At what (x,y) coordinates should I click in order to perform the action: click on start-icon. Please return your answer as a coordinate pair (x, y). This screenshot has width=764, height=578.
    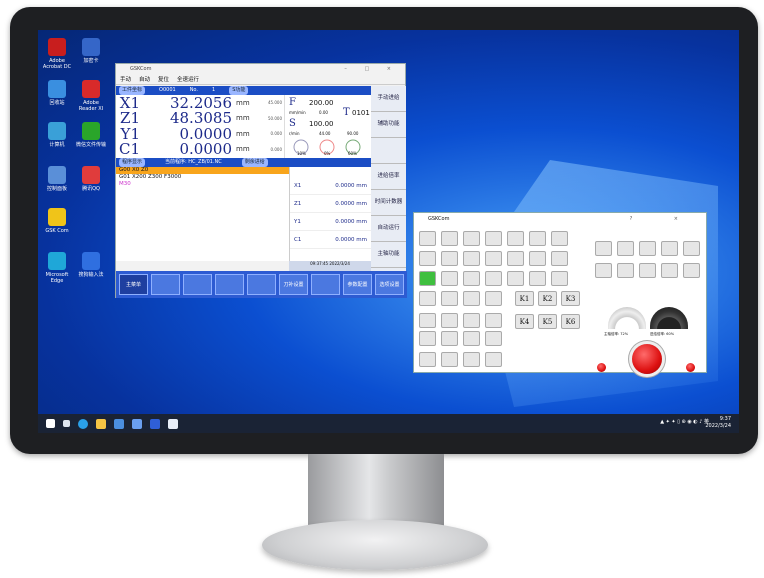
    Looking at the image, I should click on (50, 423).